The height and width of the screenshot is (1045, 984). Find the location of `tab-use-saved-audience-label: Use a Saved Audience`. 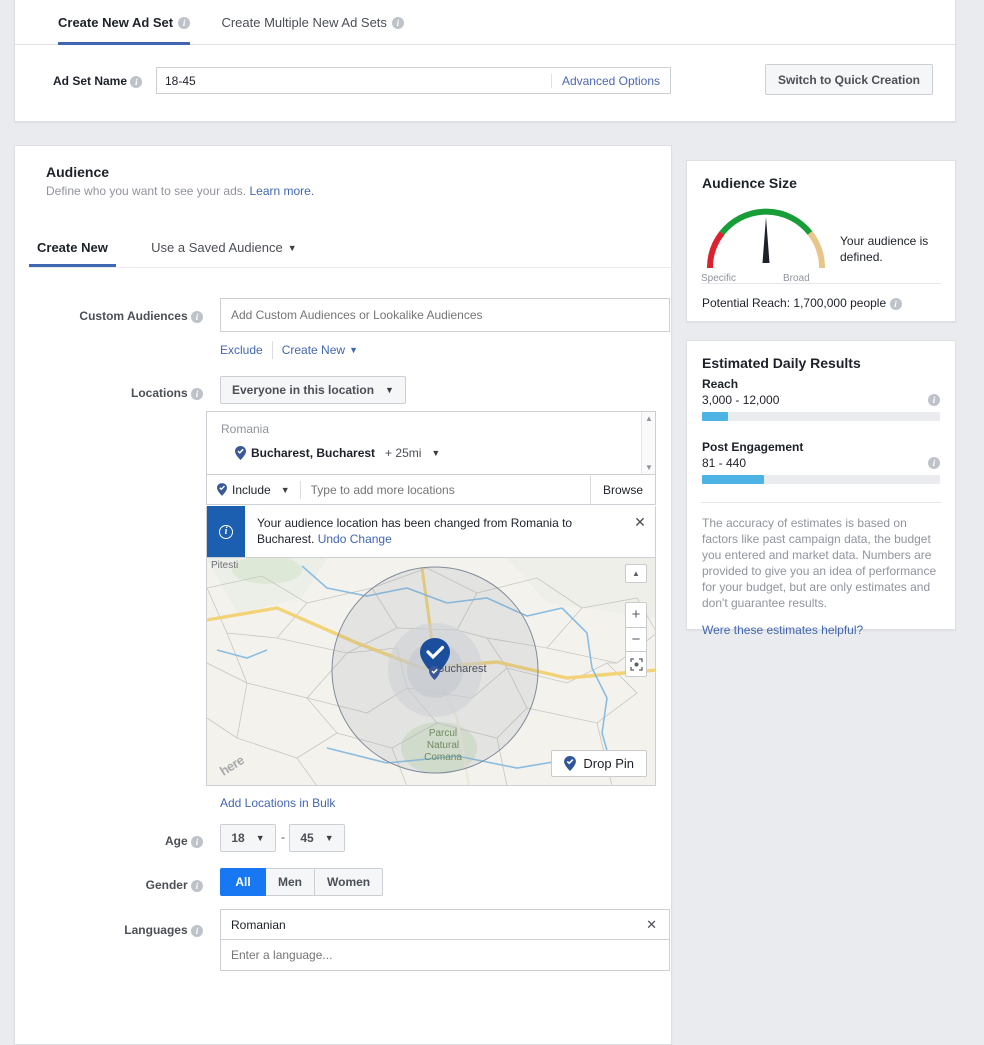

tab-use-saved-audience-label: Use a Saved Audience is located at coordinates (217, 247).